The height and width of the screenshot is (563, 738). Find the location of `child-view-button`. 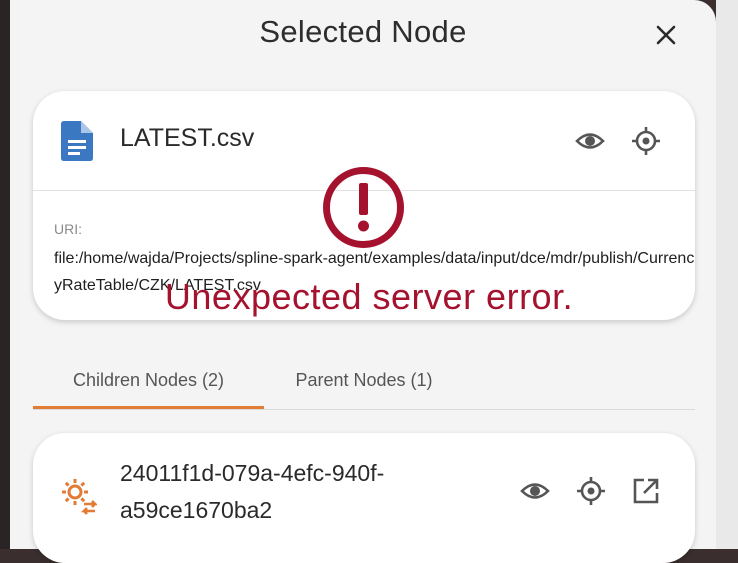

child-view-button is located at coordinates (535, 491).